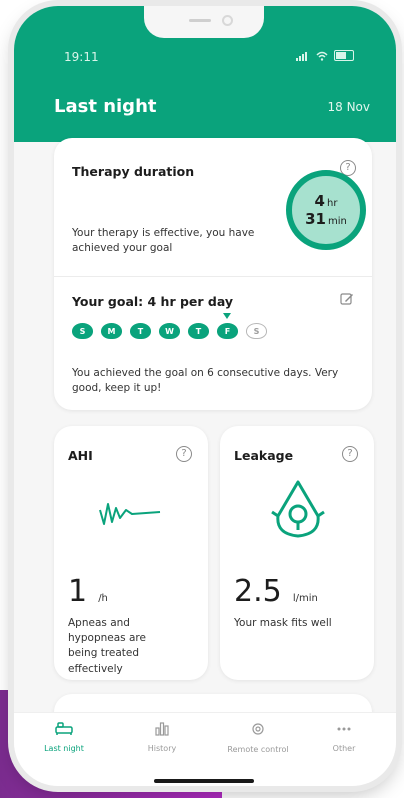  Describe the element at coordinates (78, 591) in the screenshot. I see `ahi-value: 1` at that location.